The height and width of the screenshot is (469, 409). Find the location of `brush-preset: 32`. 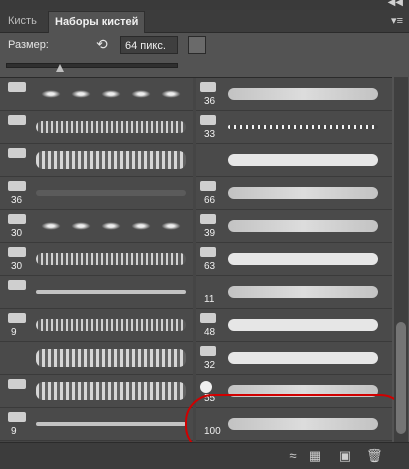

brush-preset: 32 is located at coordinates (294, 358).